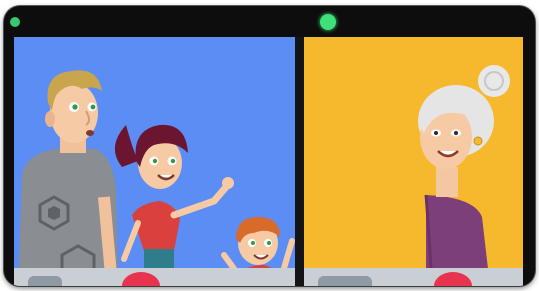  What do you see at coordinates (413, 277) in the screenshot?
I see `right-call-controls` at bounding box center [413, 277].